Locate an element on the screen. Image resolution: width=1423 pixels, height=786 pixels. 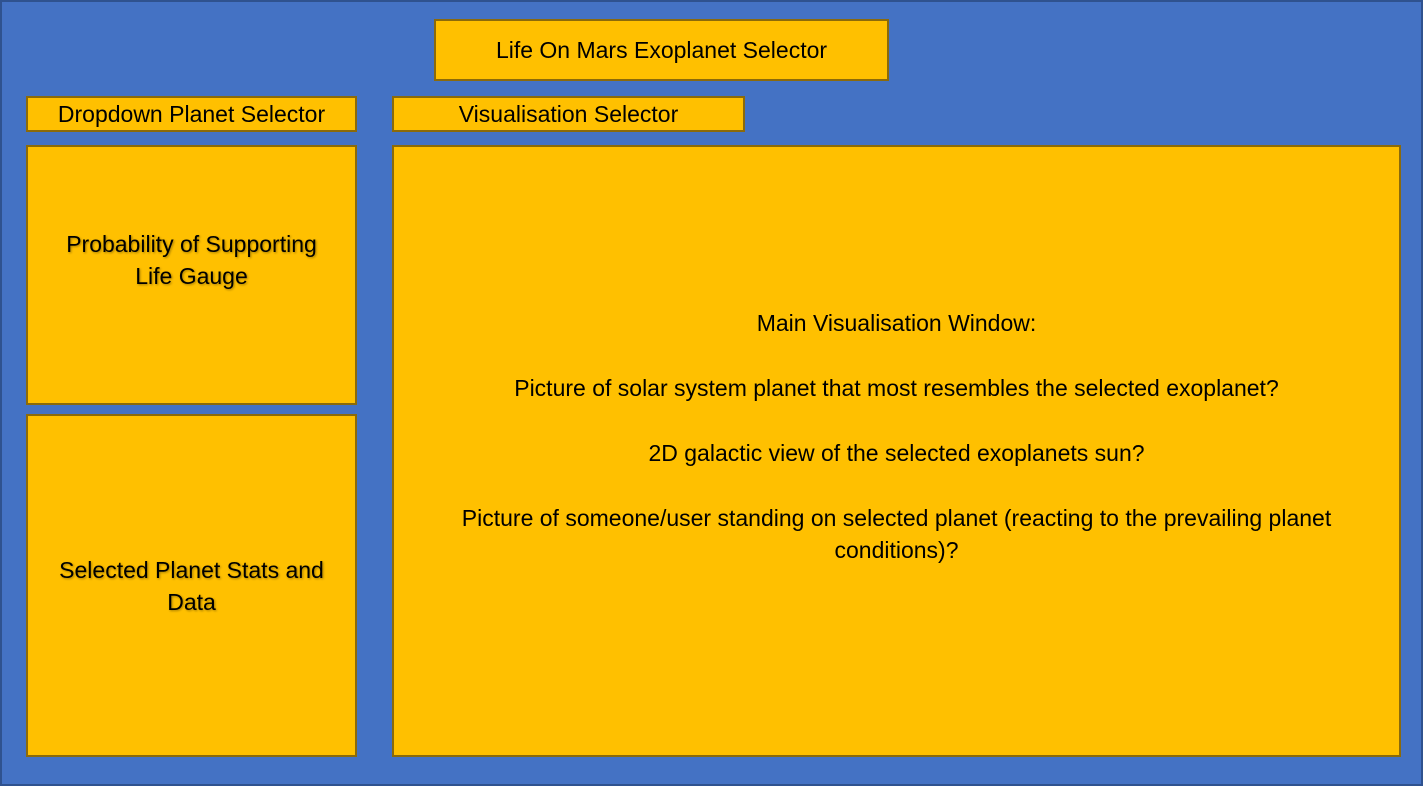
visualisation-selector-label: Visualisation Selector is located at coordinates (568, 113).